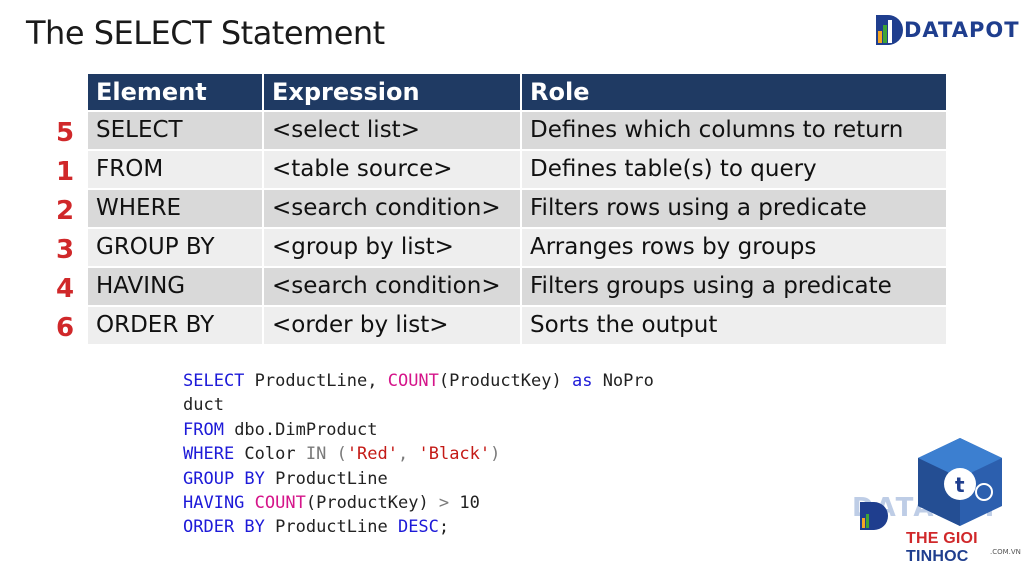  What do you see at coordinates (393, 130) in the screenshot?
I see `cell-expression: <select list>` at bounding box center [393, 130].